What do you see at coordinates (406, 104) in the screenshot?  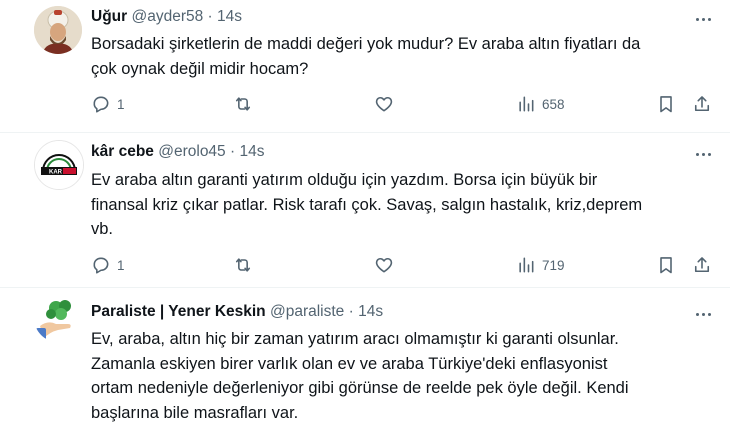 I see `tweet-actions: 1 658` at bounding box center [406, 104].